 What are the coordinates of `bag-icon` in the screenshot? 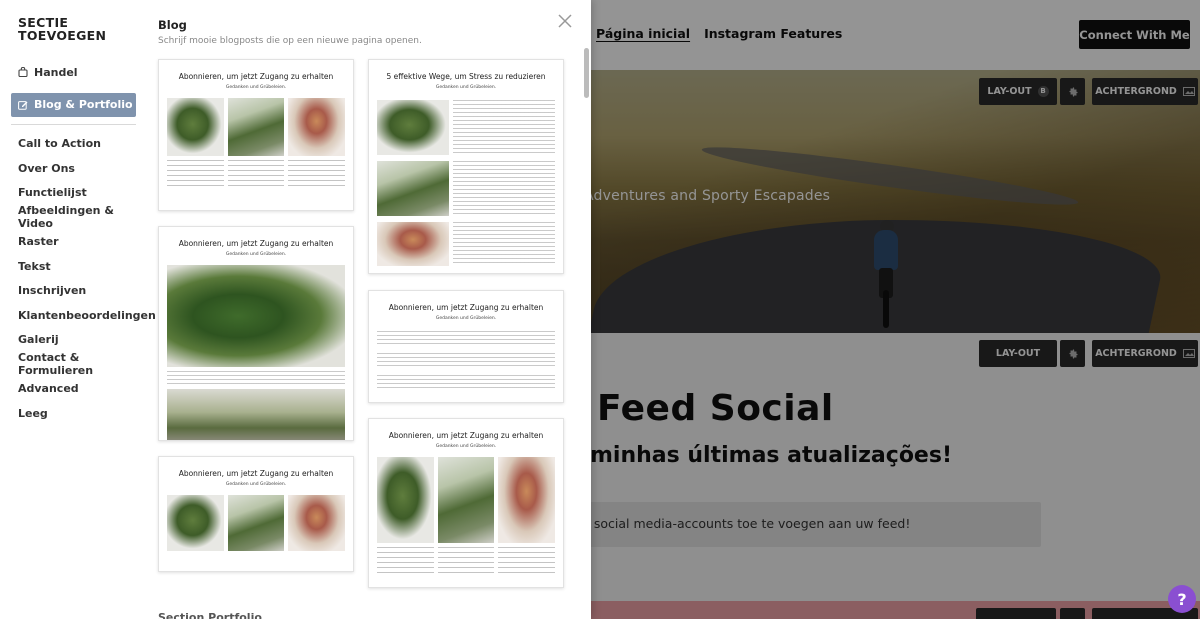 It's located at (23, 72).